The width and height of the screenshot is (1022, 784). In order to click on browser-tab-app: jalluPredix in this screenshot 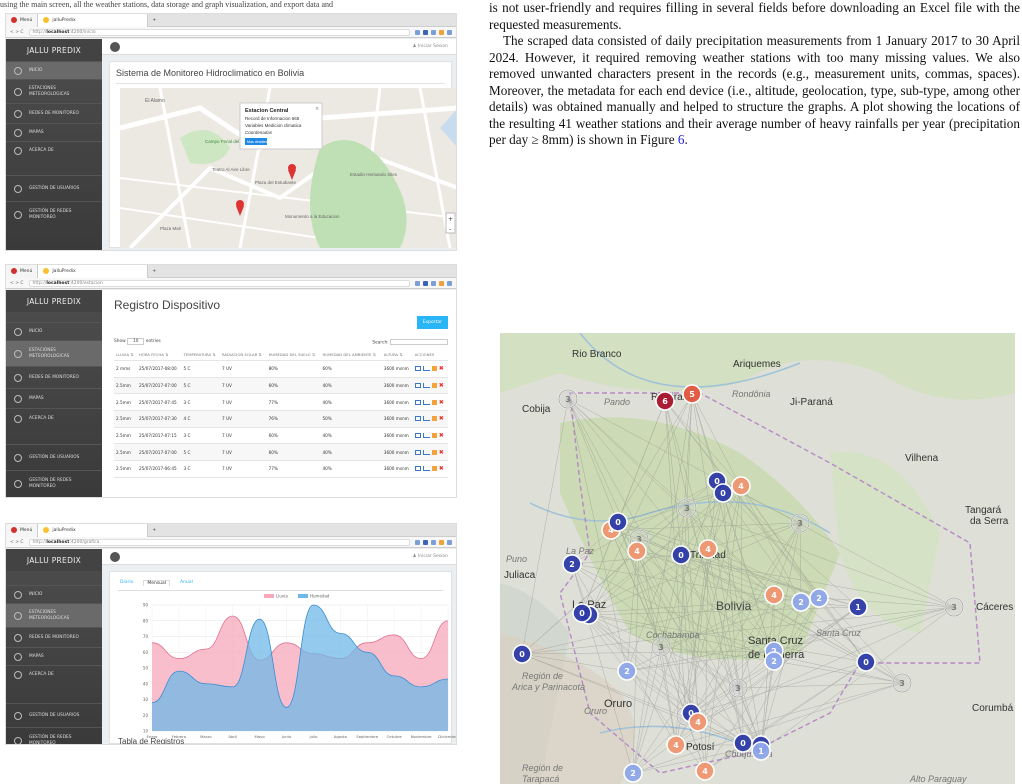, I will do `click(93, 530)`.